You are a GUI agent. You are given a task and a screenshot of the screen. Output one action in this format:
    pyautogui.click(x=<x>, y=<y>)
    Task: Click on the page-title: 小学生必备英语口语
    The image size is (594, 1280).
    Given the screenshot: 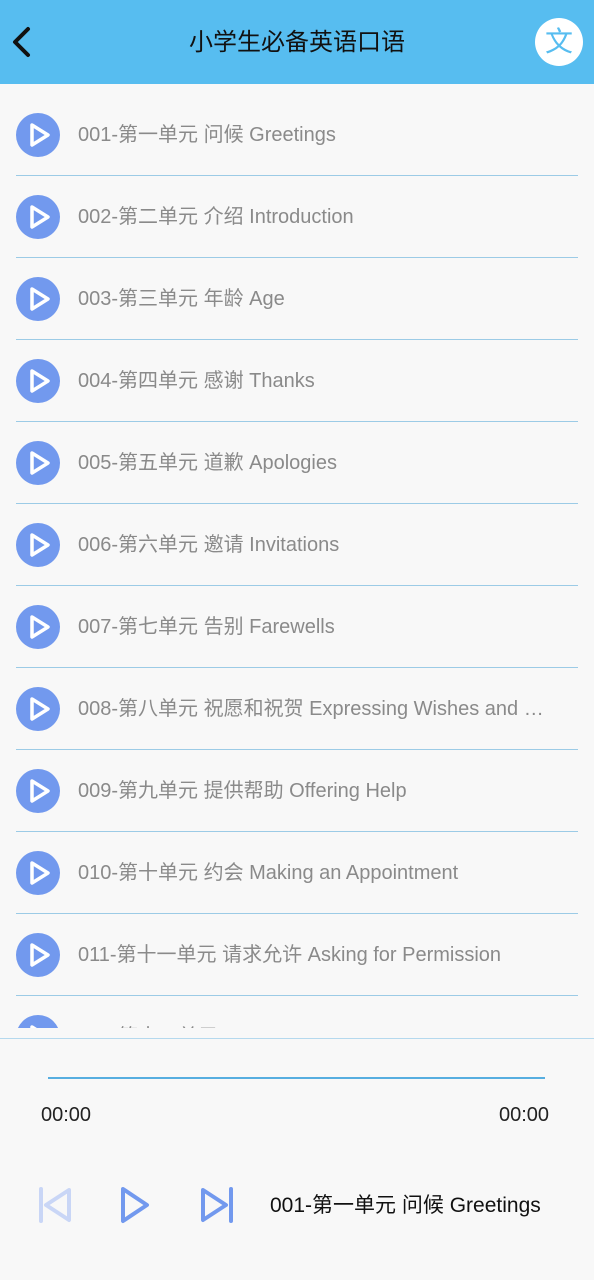 What is the action you would take?
    pyautogui.click(x=297, y=42)
    